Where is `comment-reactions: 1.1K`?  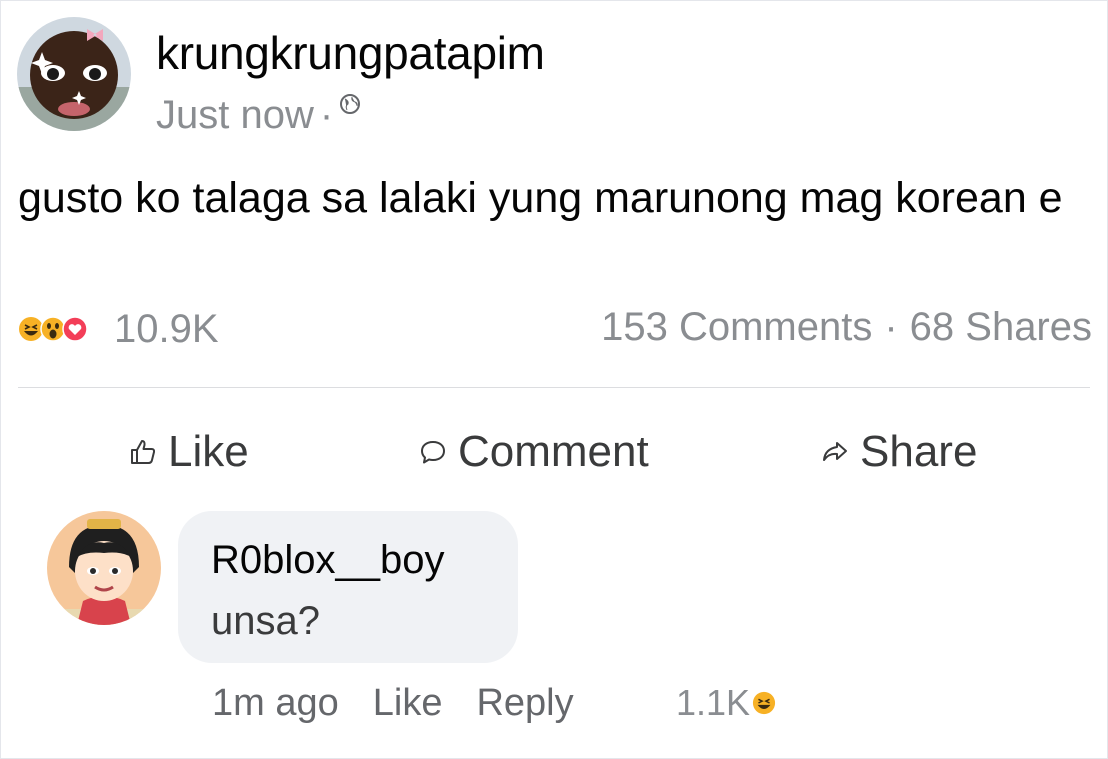 comment-reactions: 1.1K is located at coordinates (726, 703).